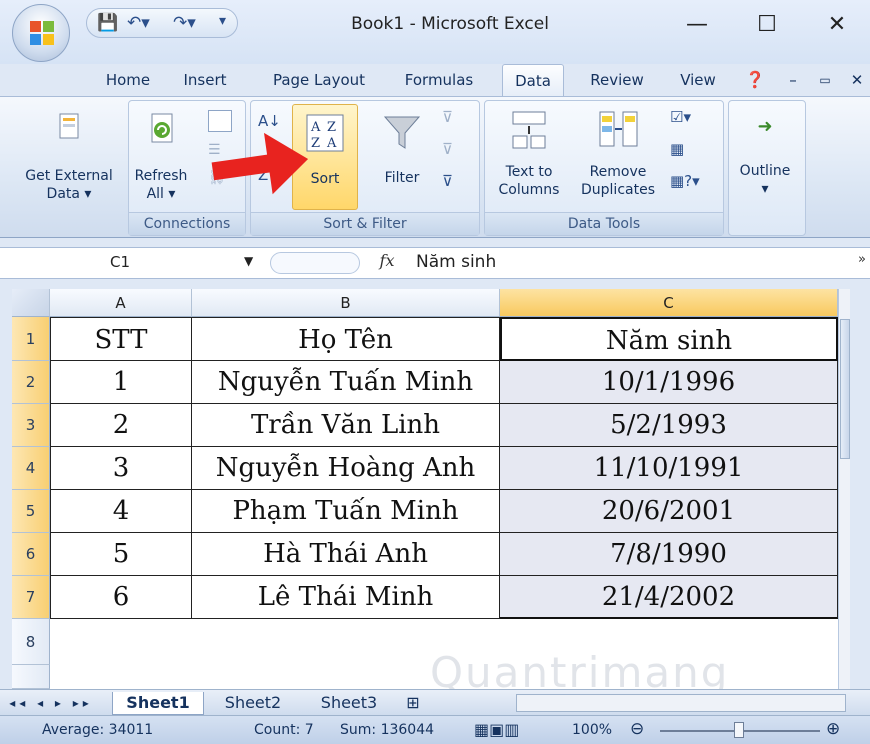 The image size is (870, 744). What do you see at coordinates (138, 23) in the screenshot?
I see `undo-icon: ↶▾` at bounding box center [138, 23].